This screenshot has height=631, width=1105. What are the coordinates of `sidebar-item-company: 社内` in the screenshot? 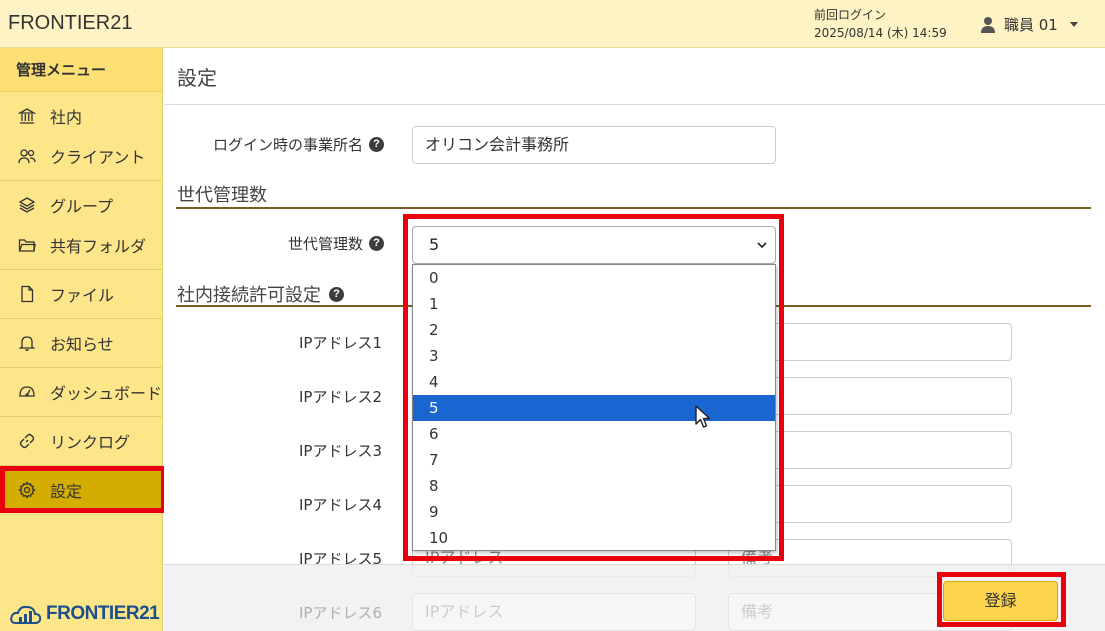 It's located at (81, 116).